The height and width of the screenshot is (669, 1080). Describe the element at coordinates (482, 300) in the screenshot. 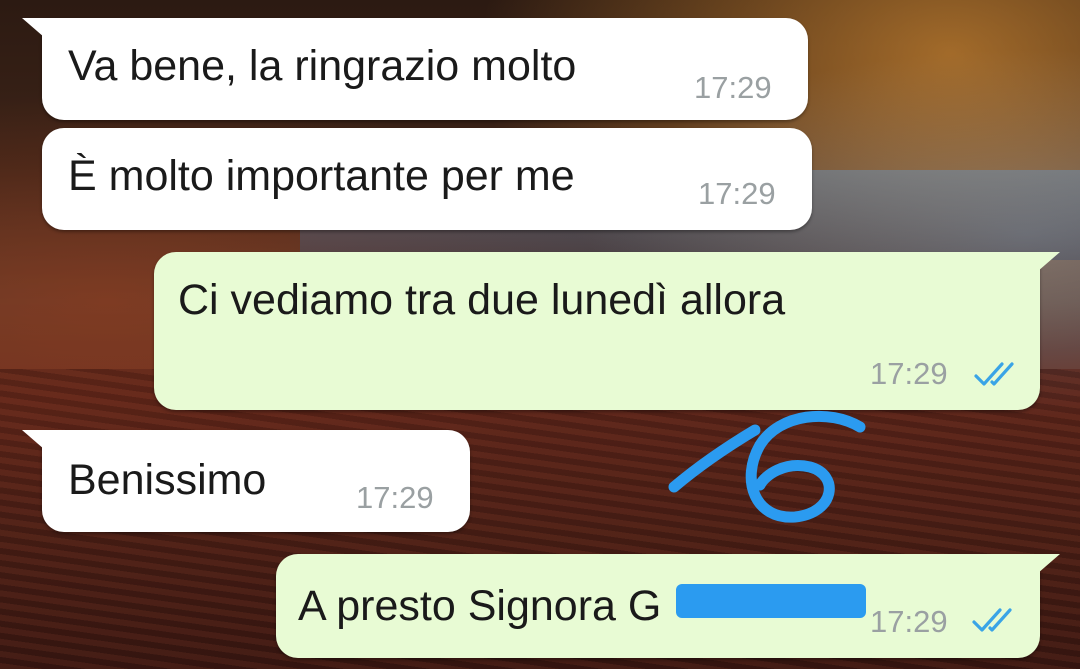

I see `message-text: Ci vediamo tra due lunedì allora` at that location.